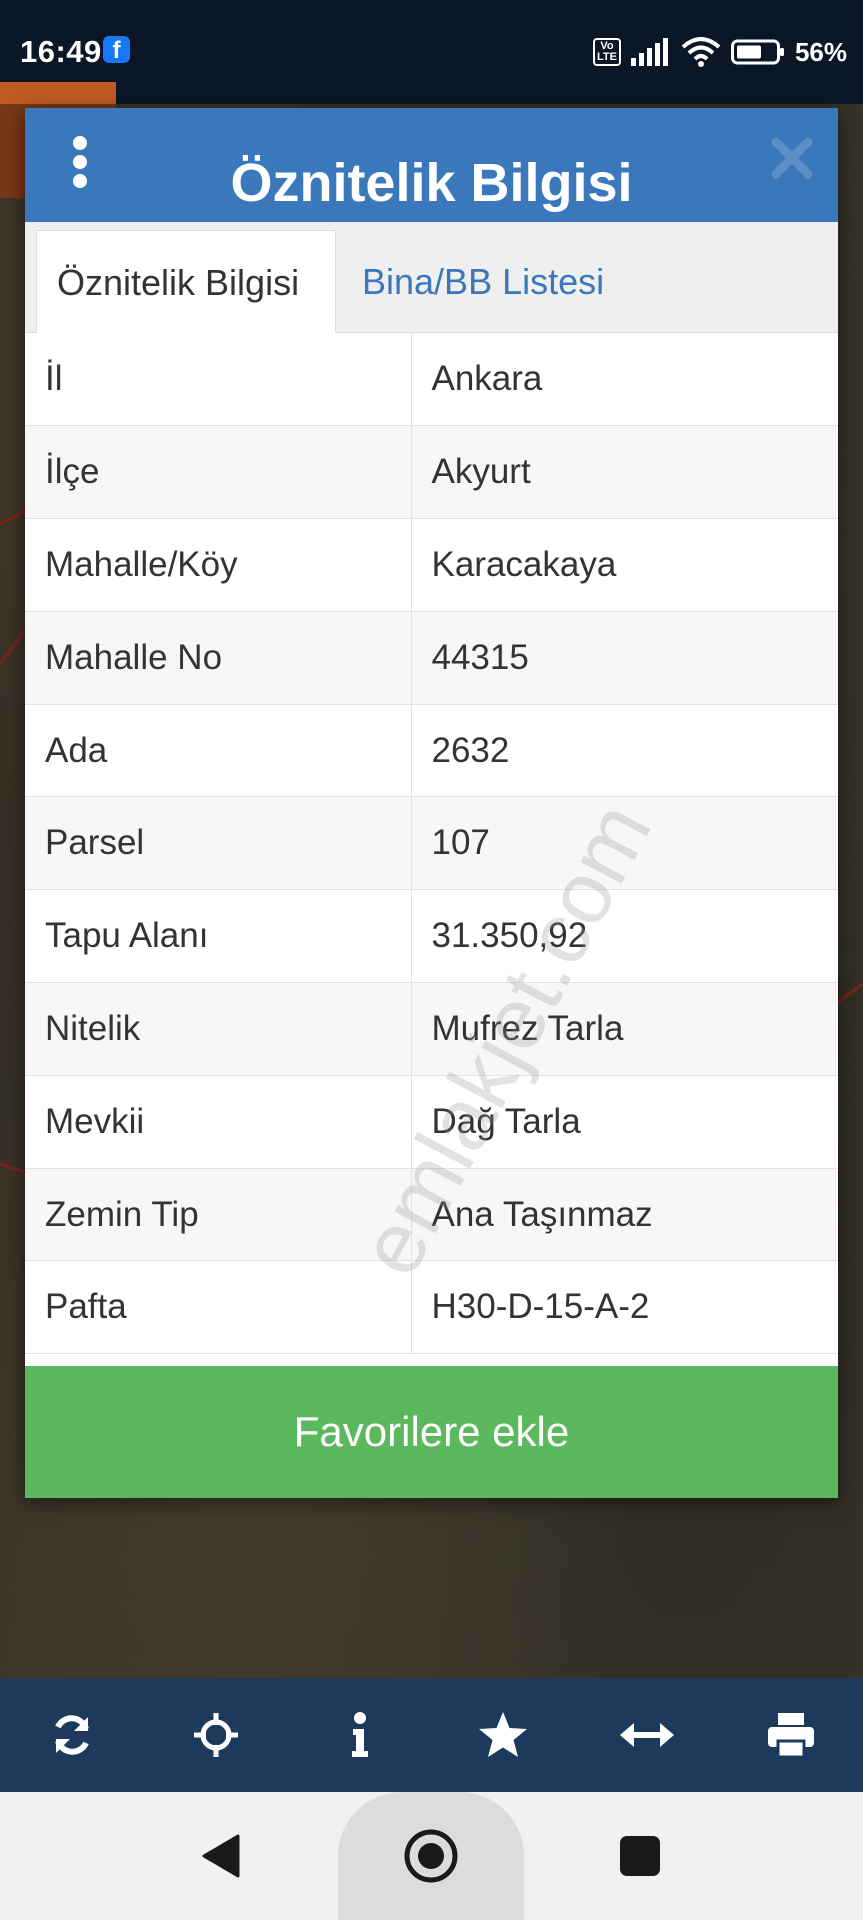 The width and height of the screenshot is (863, 1920). I want to click on tab-building-list: Bina/BB Listesi, so click(483, 281).